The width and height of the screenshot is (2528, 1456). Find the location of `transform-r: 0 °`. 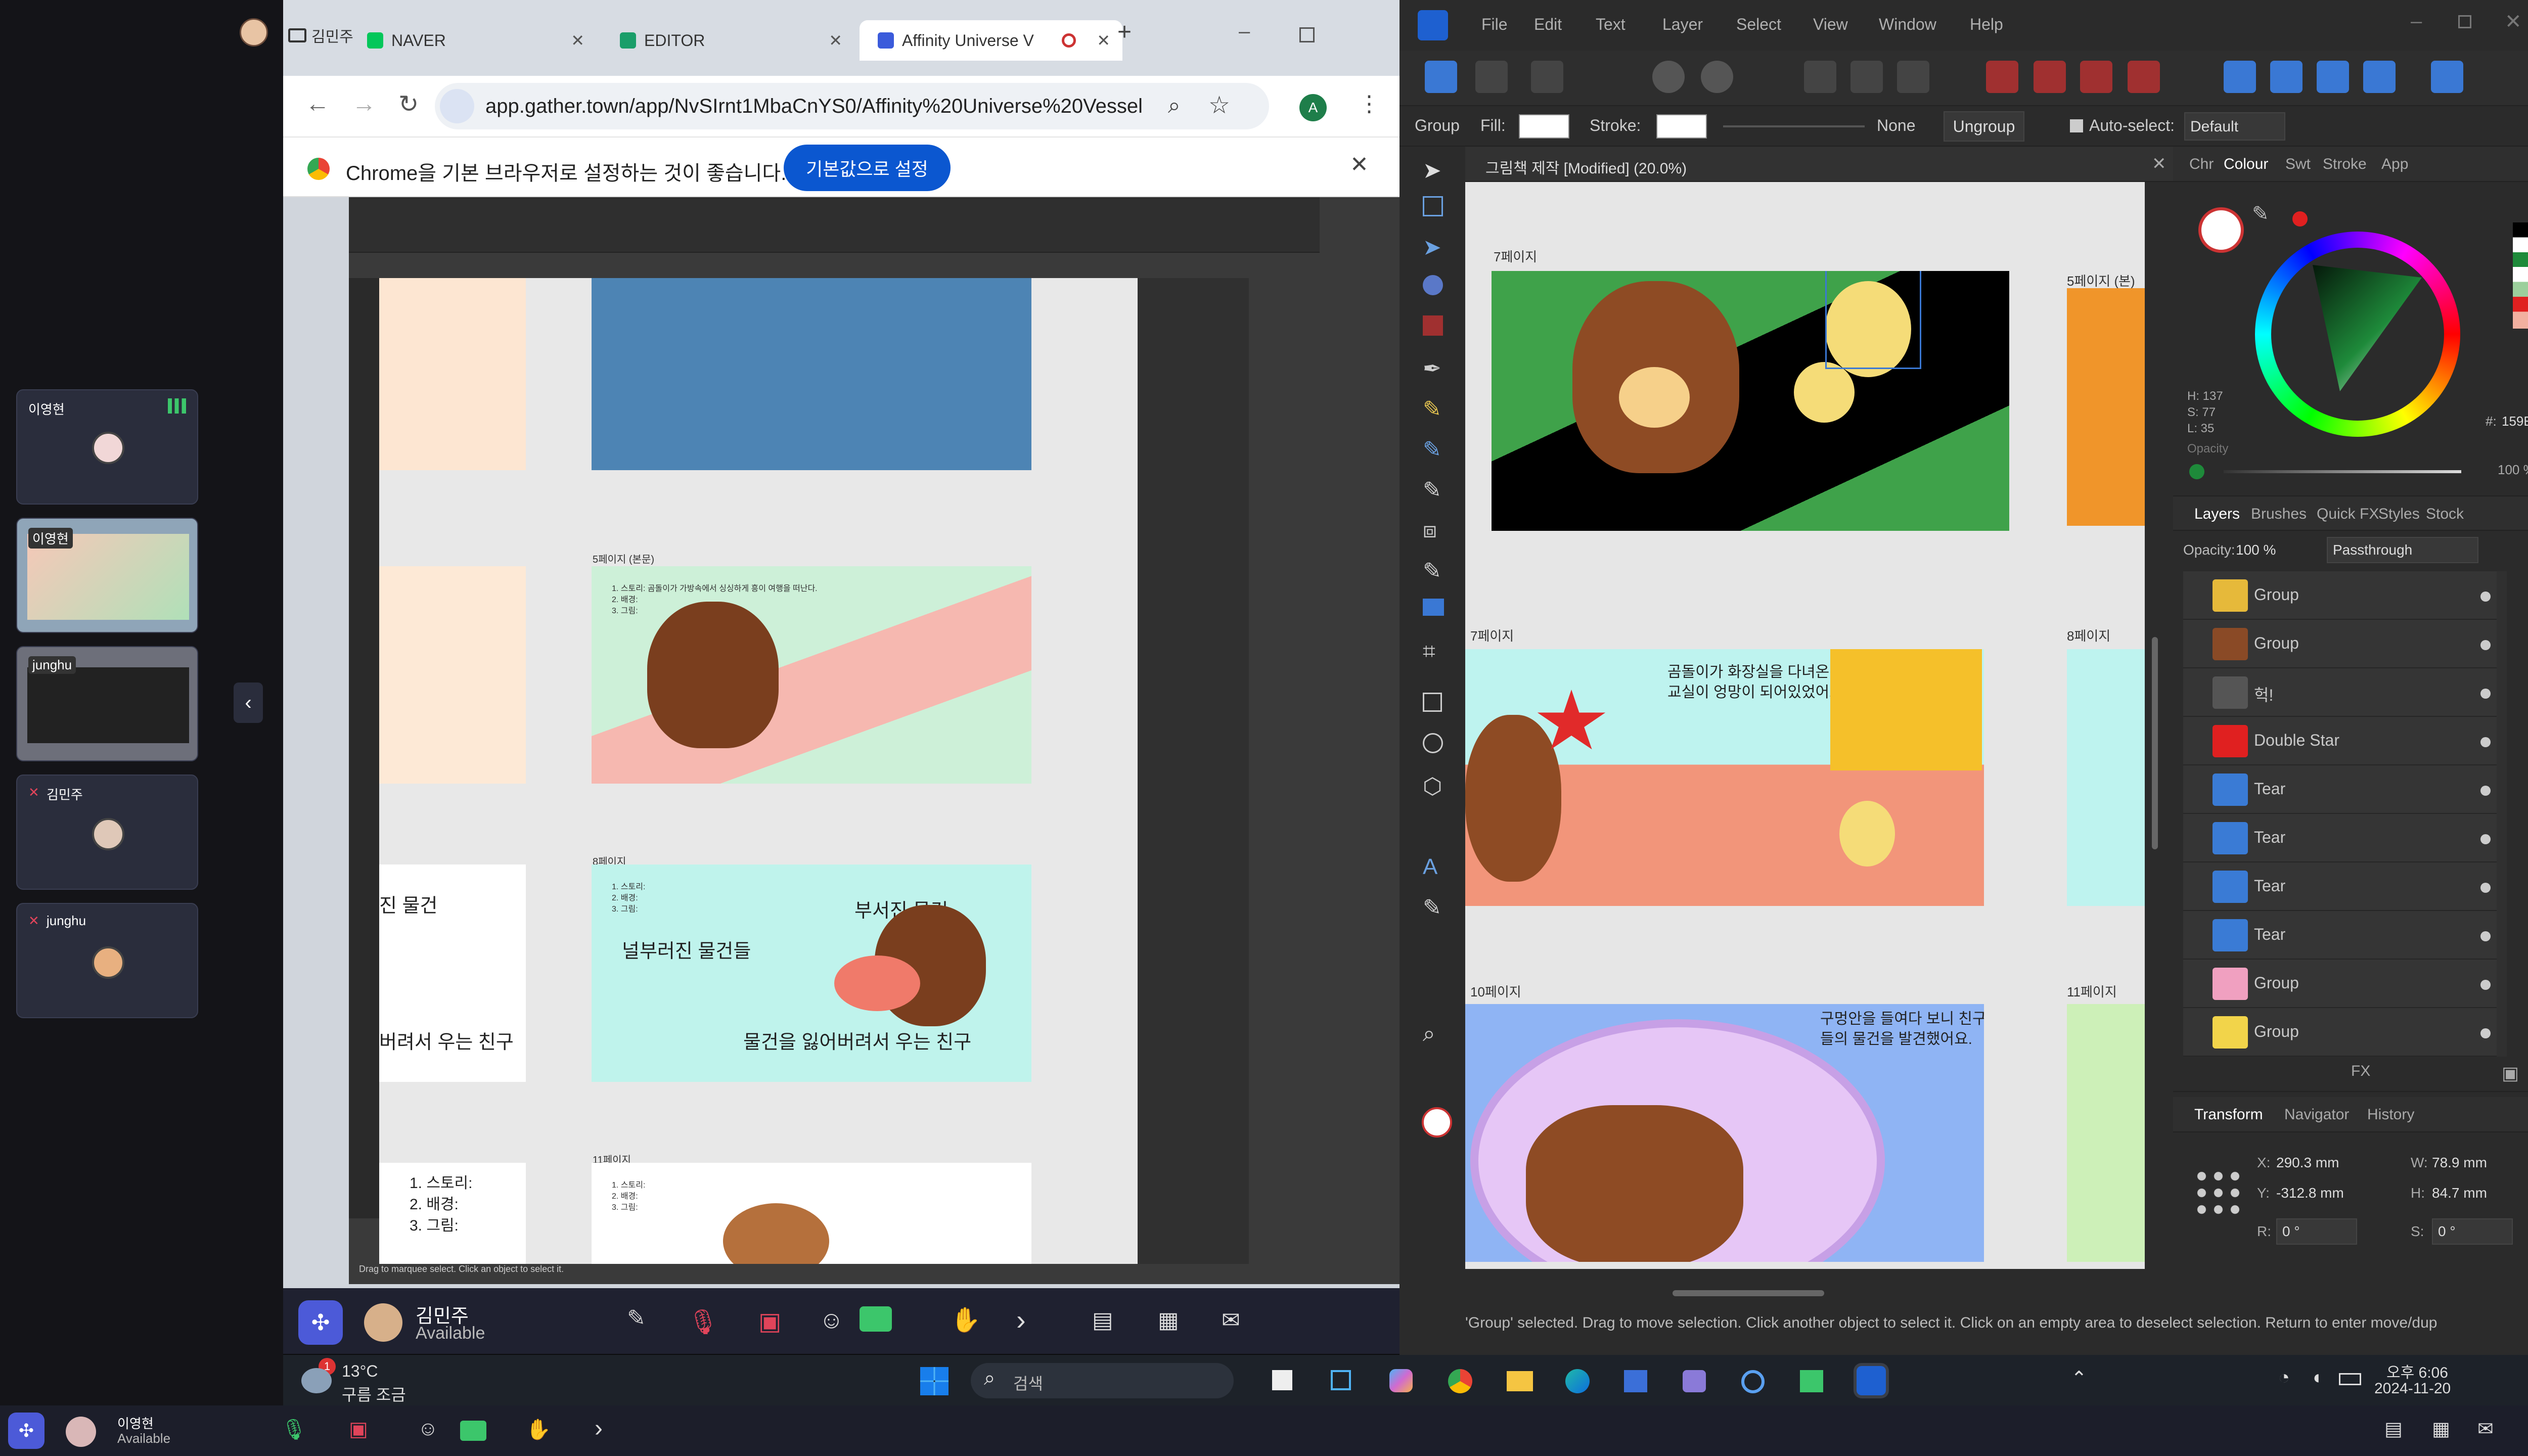

transform-r: 0 ° is located at coordinates (2317, 1231).